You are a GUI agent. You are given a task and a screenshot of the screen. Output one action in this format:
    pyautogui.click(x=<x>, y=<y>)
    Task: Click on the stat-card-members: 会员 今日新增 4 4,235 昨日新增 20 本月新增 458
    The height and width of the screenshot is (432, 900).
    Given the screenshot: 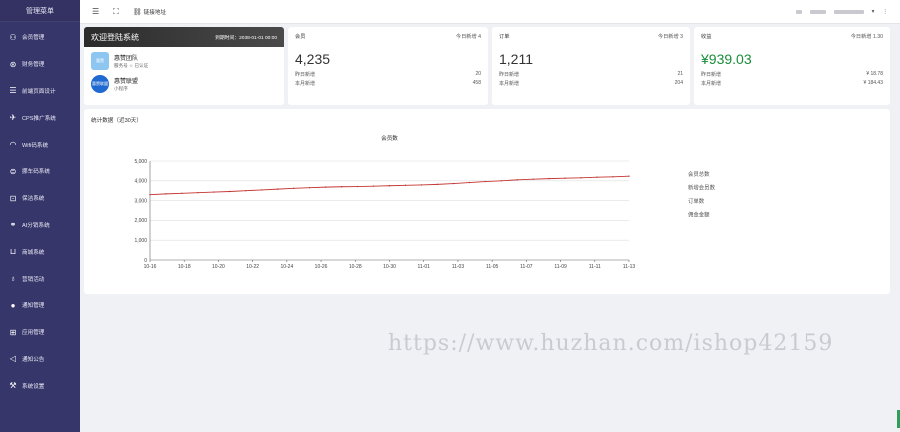 What is the action you would take?
    pyautogui.click(x=388, y=66)
    